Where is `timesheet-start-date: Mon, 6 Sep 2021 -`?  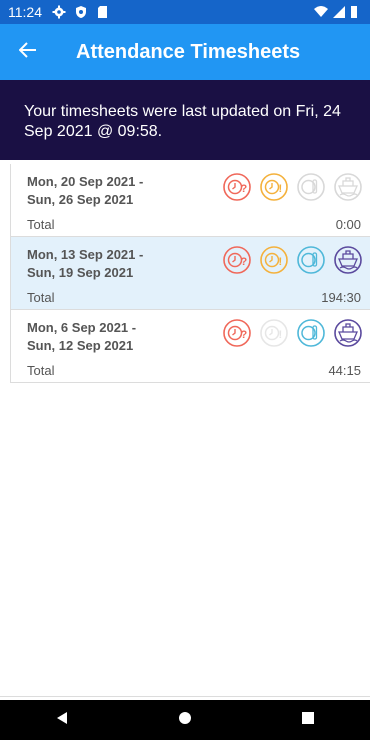 timesheet-start-date: Mon, 6 Sep 2021 - is located at coordinates (82, 327).